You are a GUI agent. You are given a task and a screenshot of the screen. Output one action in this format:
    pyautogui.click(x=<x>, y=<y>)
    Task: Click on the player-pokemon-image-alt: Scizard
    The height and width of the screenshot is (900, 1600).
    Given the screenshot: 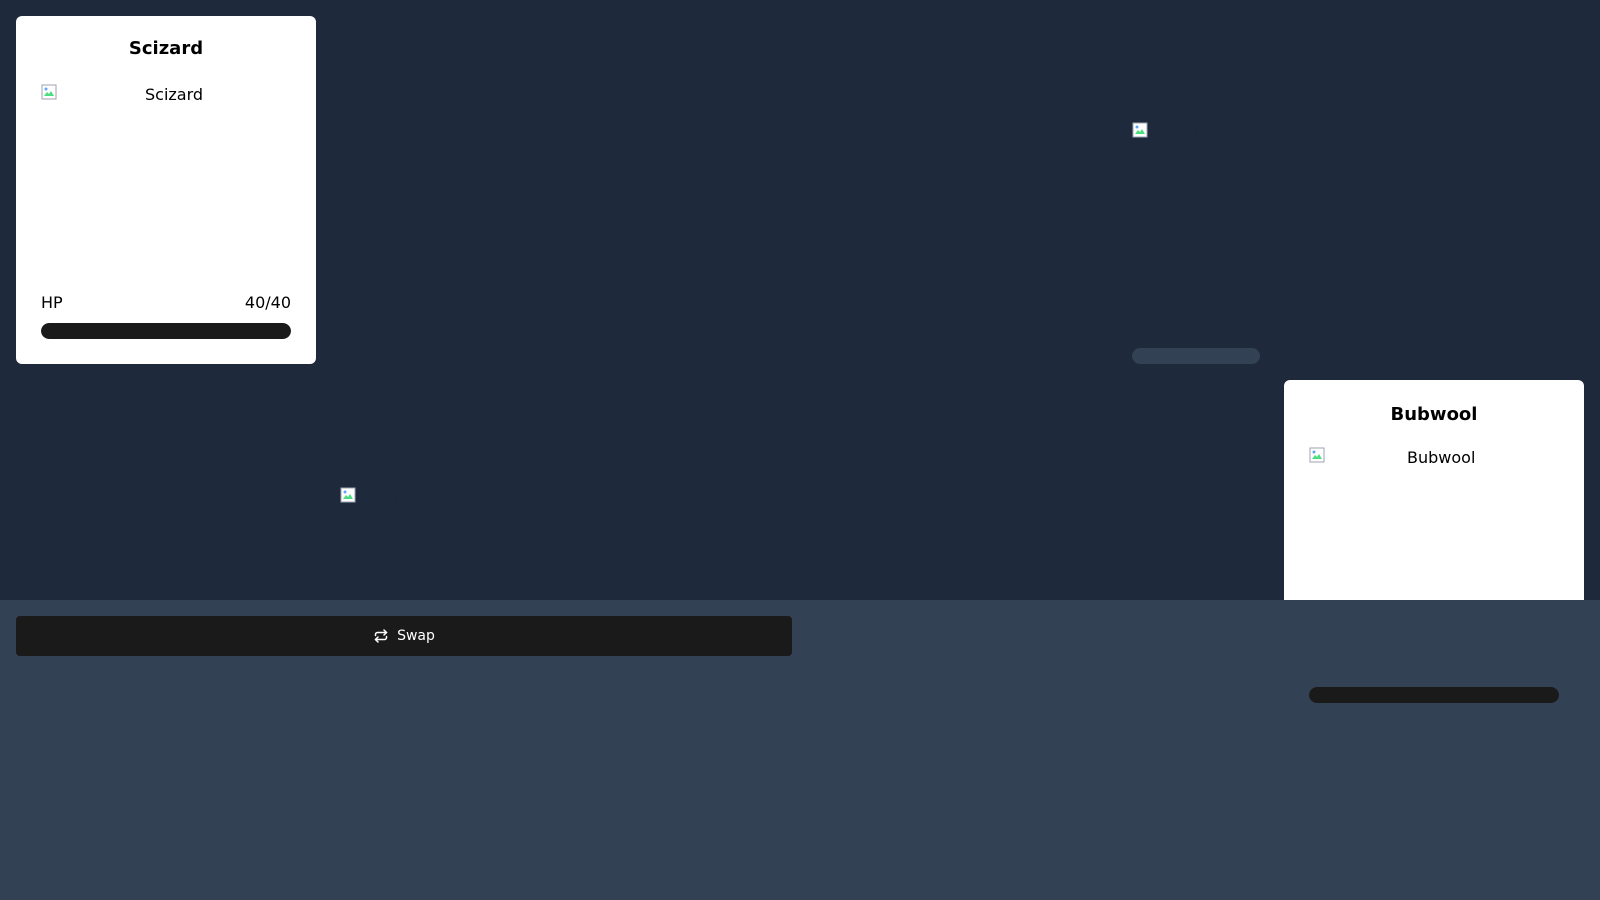 What is the action you would take?
    pyautogui.click(x=174, y=94)
    